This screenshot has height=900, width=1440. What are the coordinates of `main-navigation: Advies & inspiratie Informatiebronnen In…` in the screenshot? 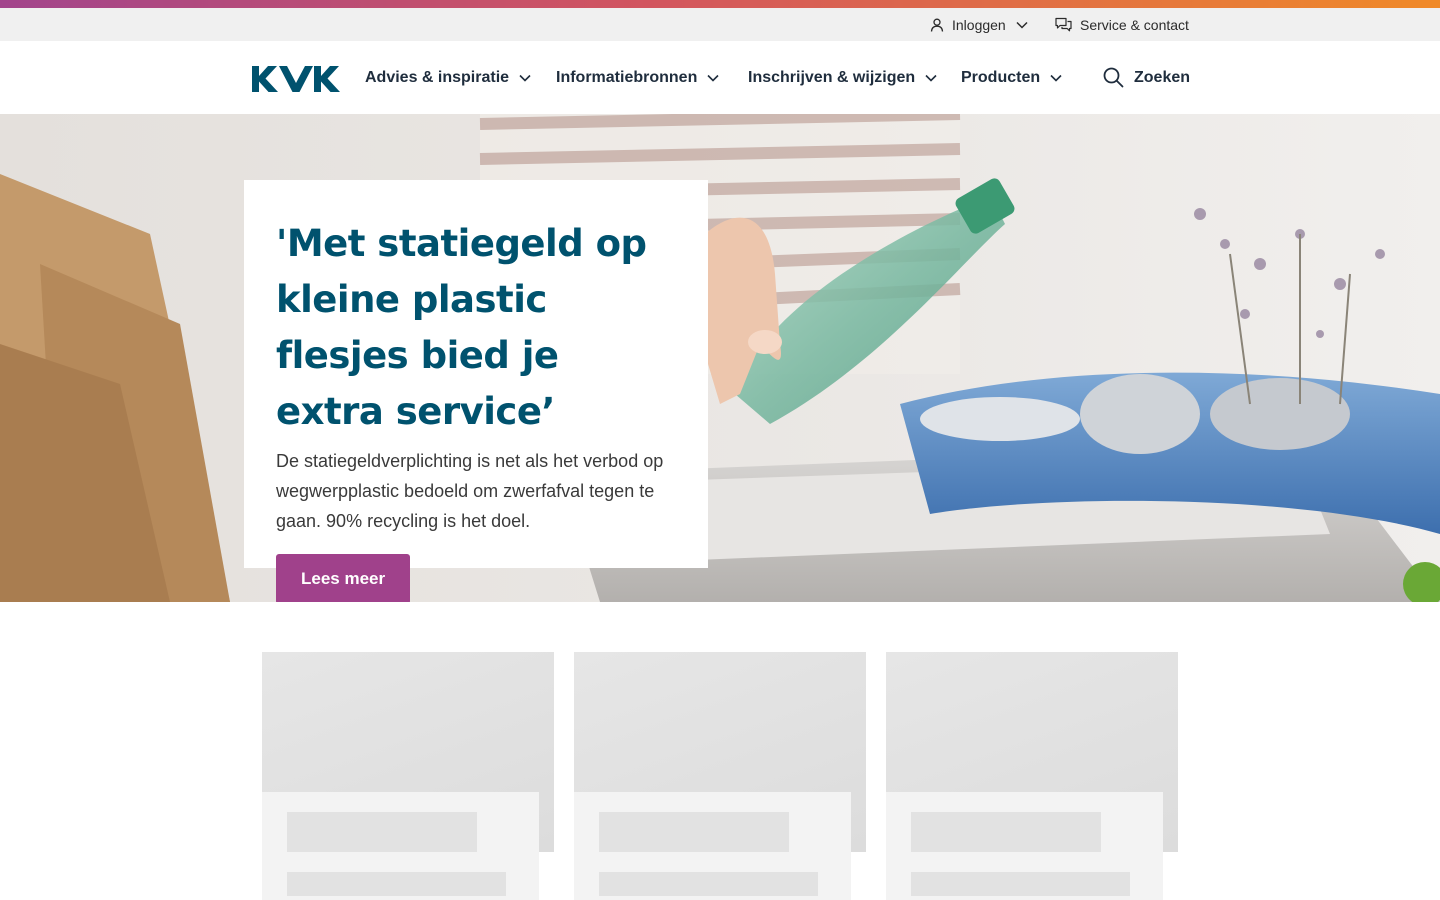 It's located at (720, 77).